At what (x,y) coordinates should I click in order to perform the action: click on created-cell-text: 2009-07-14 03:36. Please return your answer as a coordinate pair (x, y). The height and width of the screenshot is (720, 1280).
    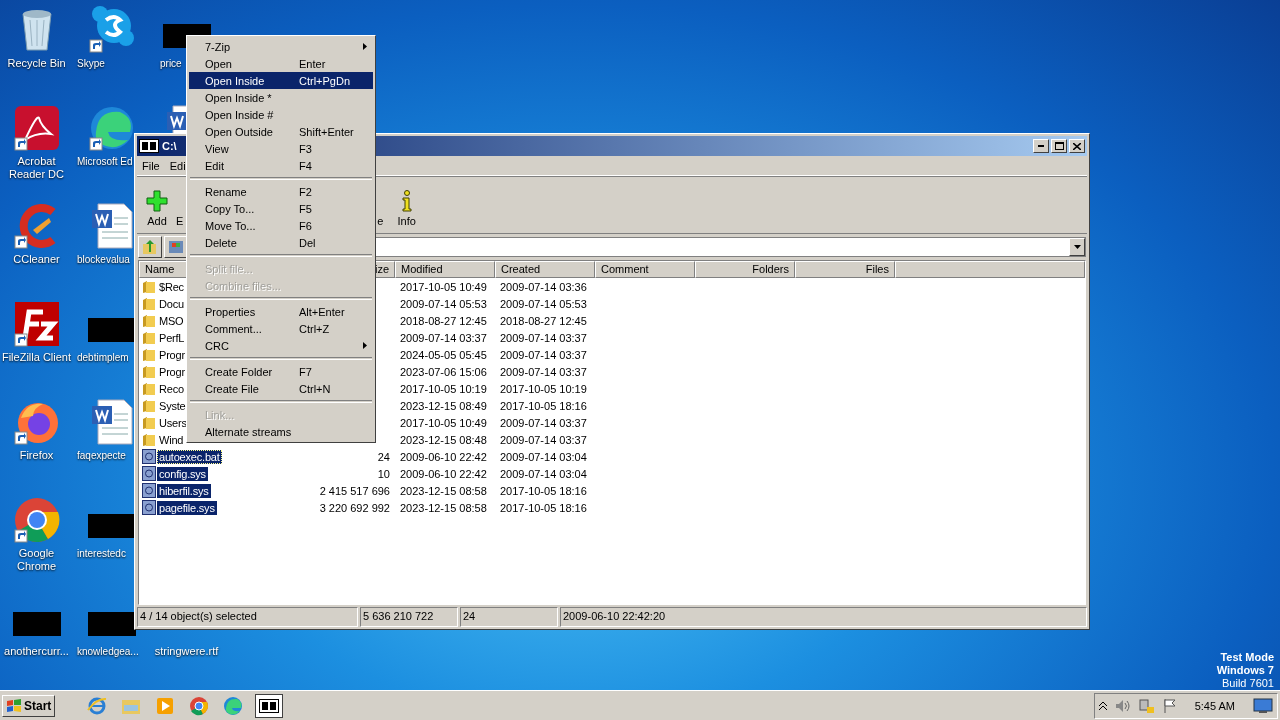
    Looking at the image, I should click on (543, 286).